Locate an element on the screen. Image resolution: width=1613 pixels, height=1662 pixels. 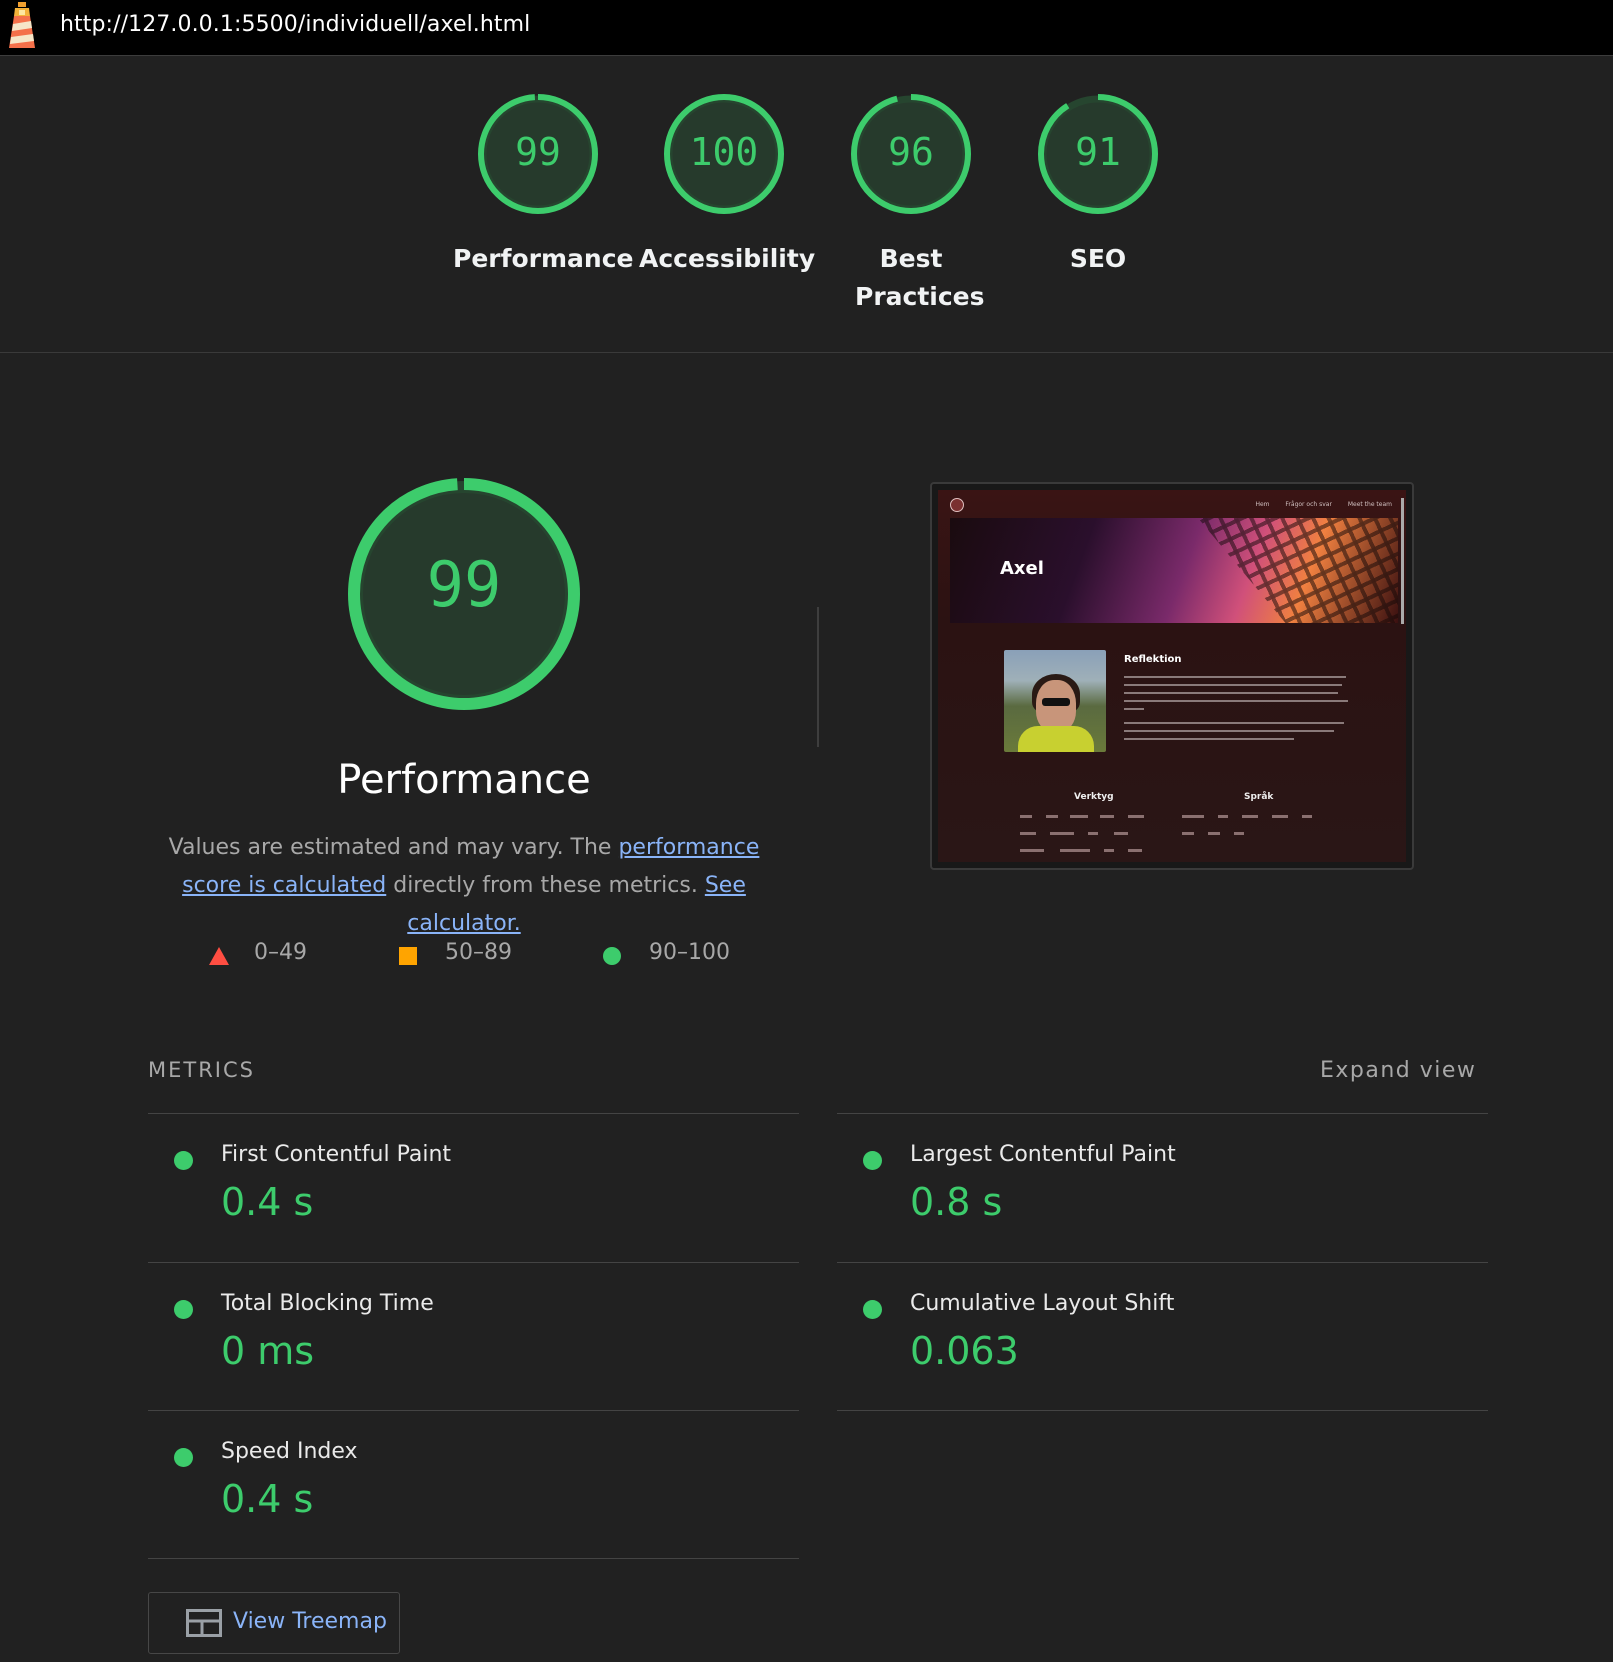
desc-text-middle: directly from these metrics. is located at coordinates (545, 885).